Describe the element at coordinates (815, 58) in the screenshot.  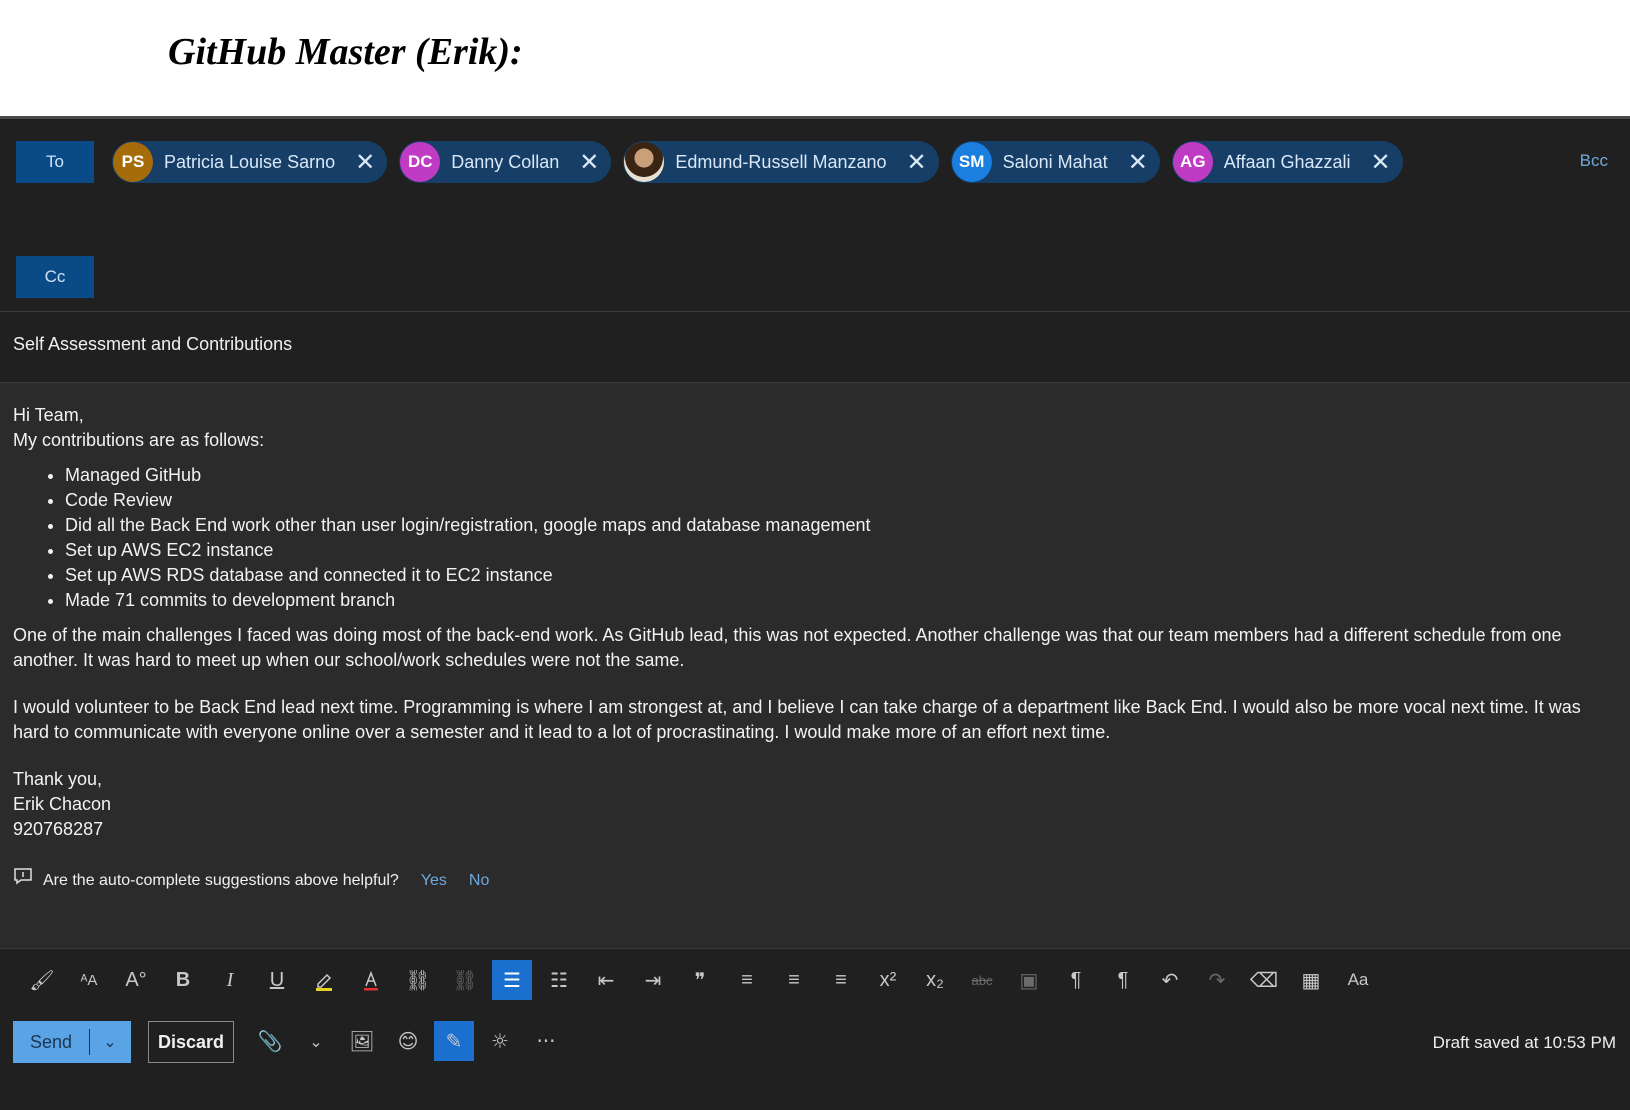
I see `document-header: GitHub Master (Erik):` at that location.